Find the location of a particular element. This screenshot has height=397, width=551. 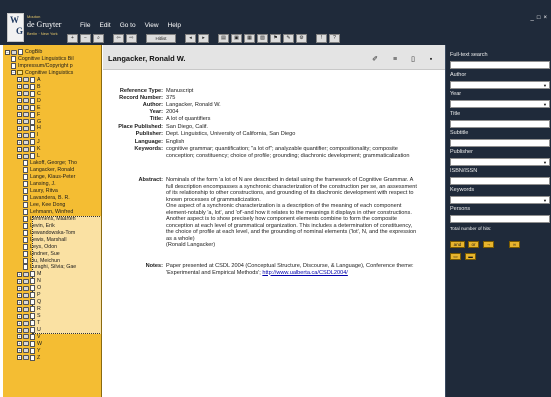

fulltext-input is located at coordinates (500, 65).